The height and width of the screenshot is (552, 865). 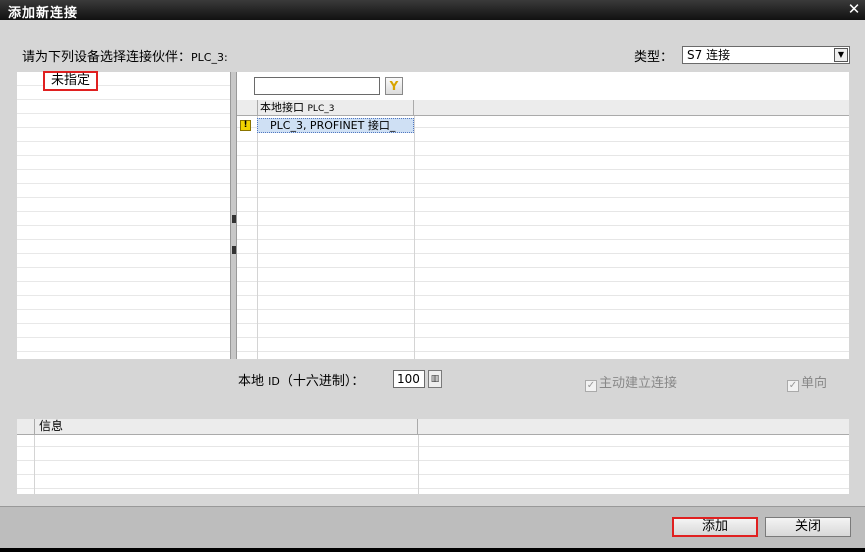 I want to click on column-header-info: 信息, so click(x=226, y=427).